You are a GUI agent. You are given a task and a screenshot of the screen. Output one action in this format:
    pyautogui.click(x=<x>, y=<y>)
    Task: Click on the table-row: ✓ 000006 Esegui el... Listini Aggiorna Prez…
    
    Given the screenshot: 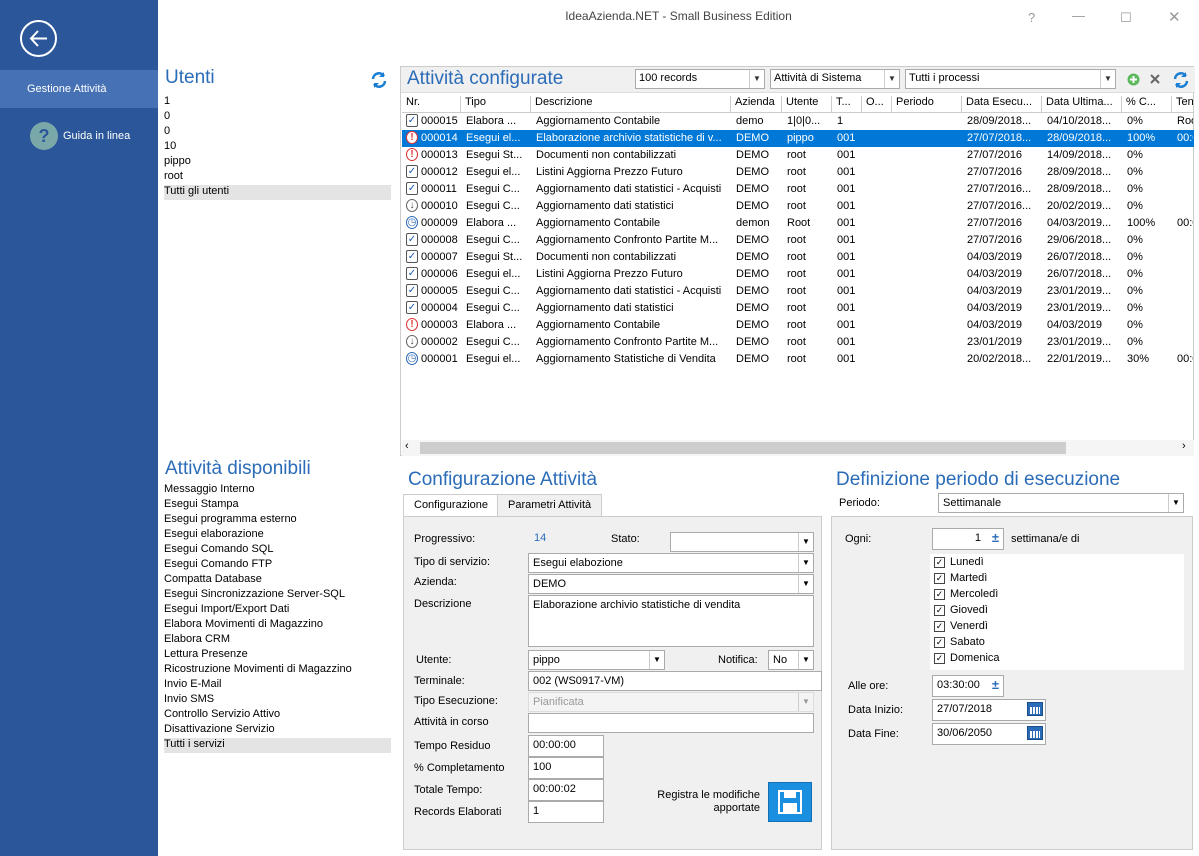 What is the action you would take?
    pyautogui.click(x=798, y=274)
    